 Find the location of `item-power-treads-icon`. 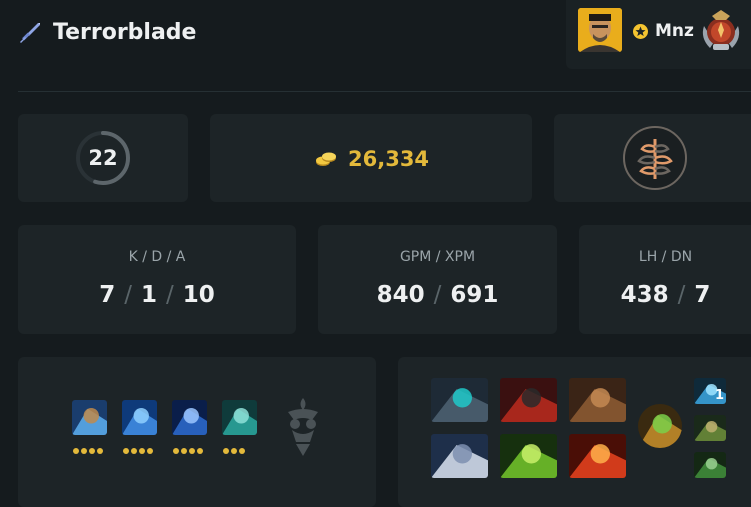

item-power-treads-icon is located at coordinates (597, 400).